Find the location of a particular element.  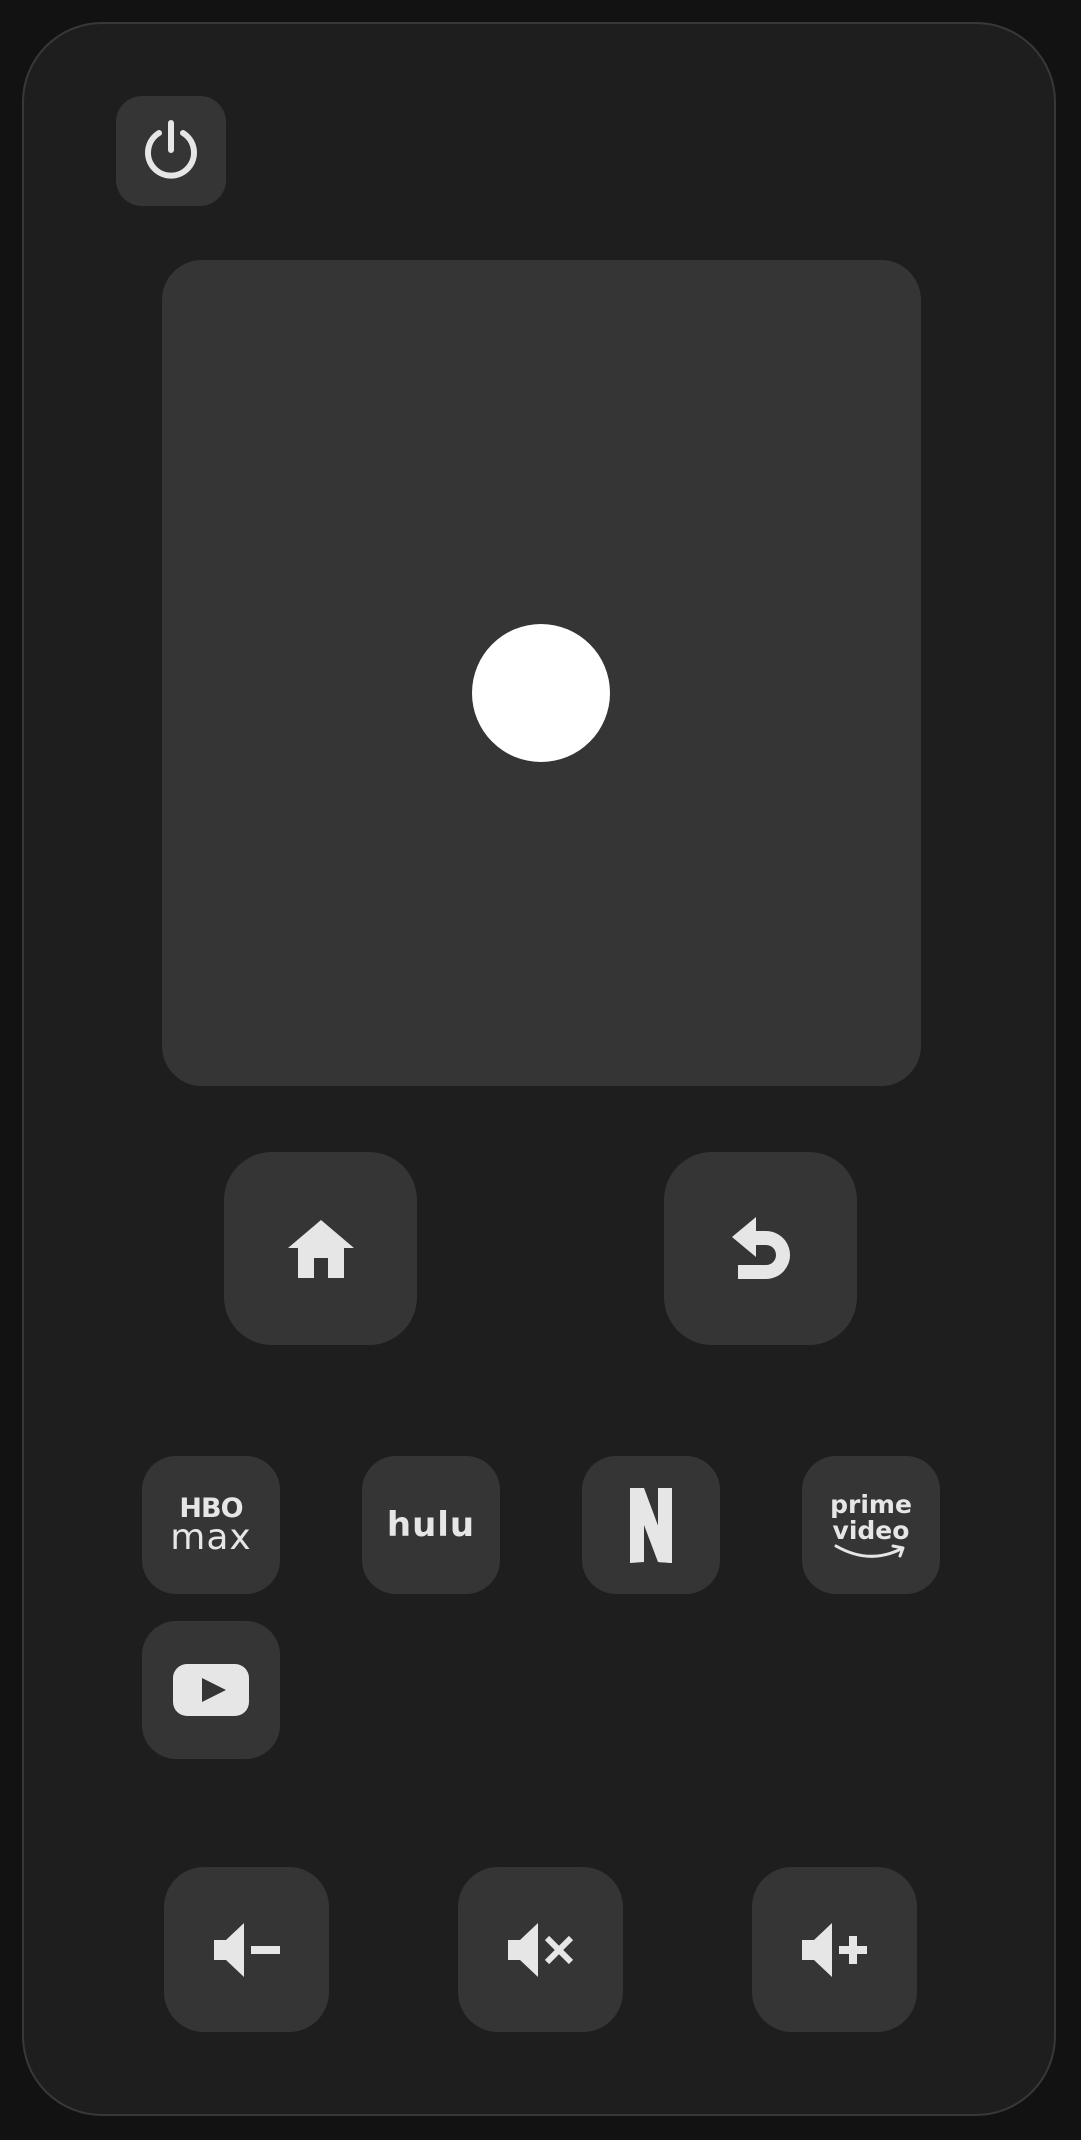

prime-video-logo-line1: prime is located at coordinates (871, 1504).